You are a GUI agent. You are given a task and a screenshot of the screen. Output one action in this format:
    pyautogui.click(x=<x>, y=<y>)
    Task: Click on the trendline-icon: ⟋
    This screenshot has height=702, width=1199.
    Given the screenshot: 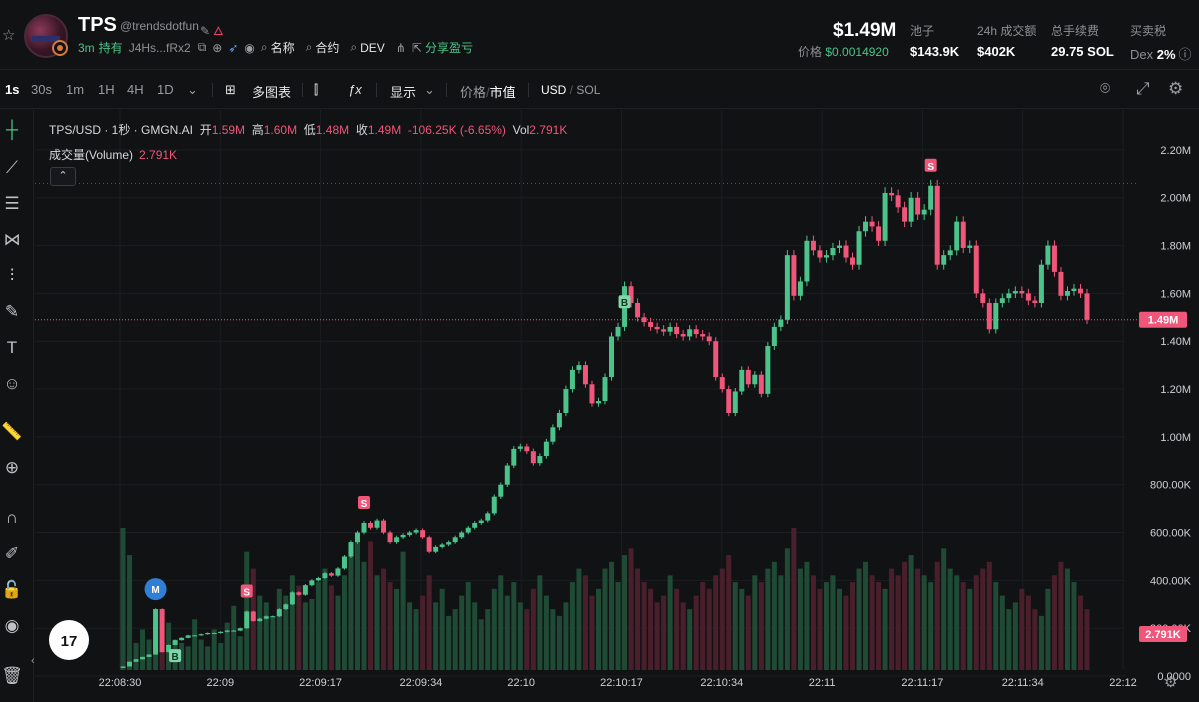 What is the action you would take?
    pyautogui.click(x=12, y=168)
    